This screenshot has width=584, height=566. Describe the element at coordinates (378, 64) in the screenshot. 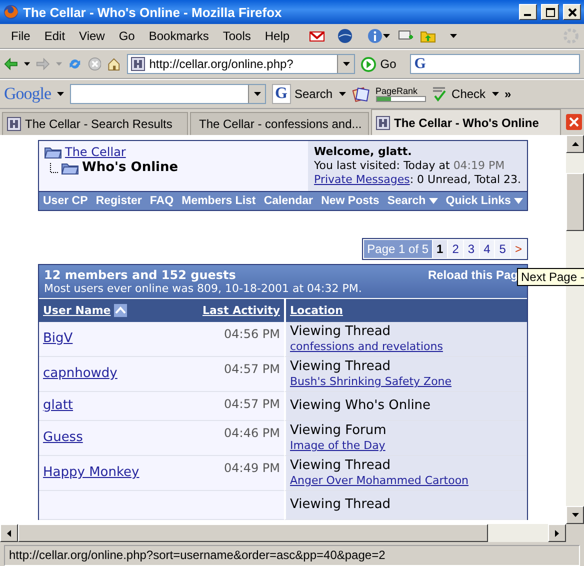

I see `go-button: Go` at that location.